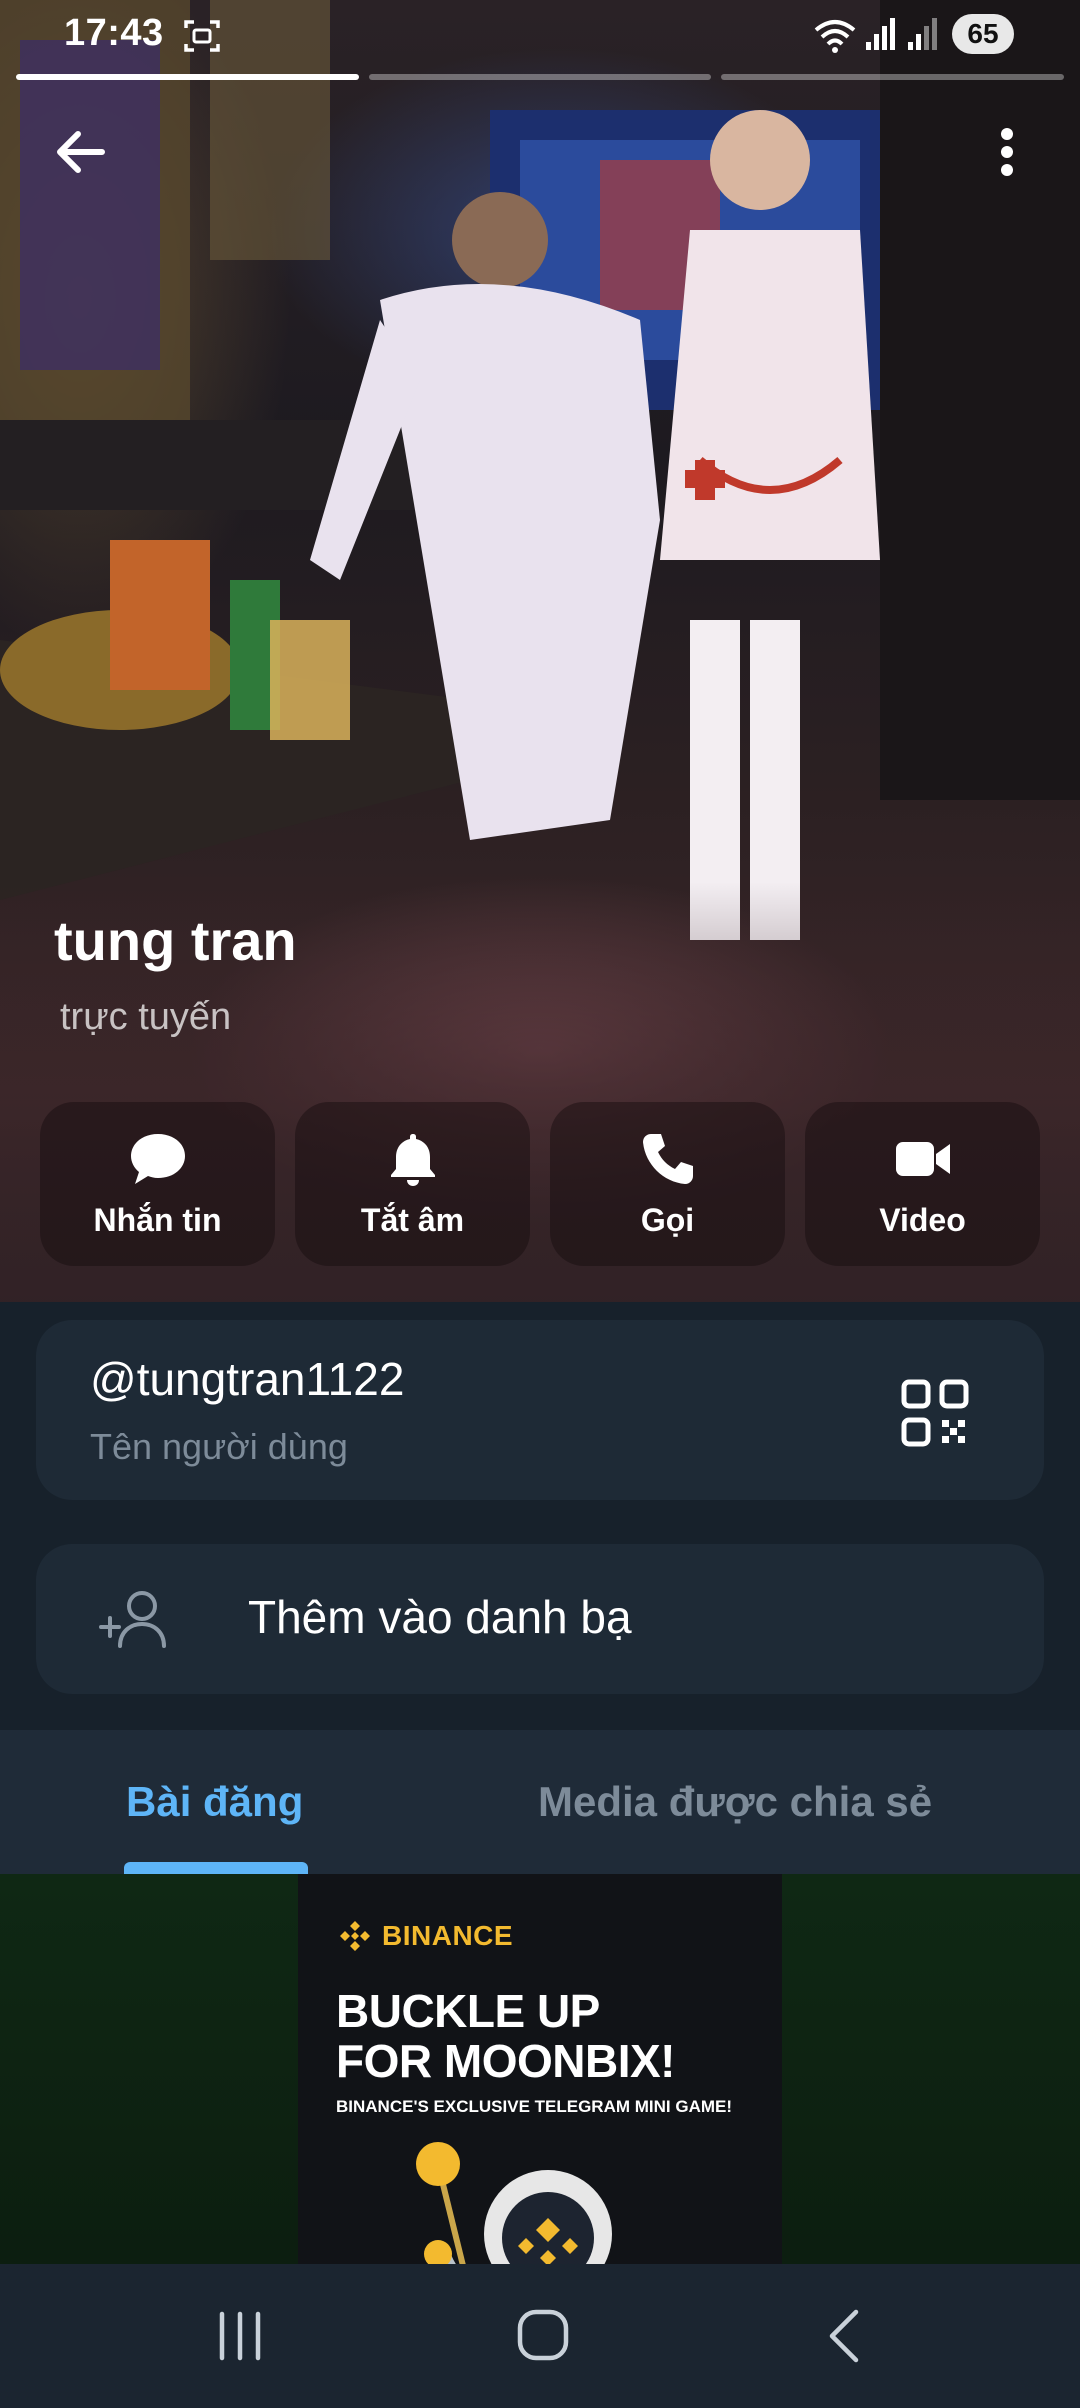 The image size is (1080, 2408). Describe the element at coordinates (922, 1220) in the screenshot. I see `action-label: Video` at that location.